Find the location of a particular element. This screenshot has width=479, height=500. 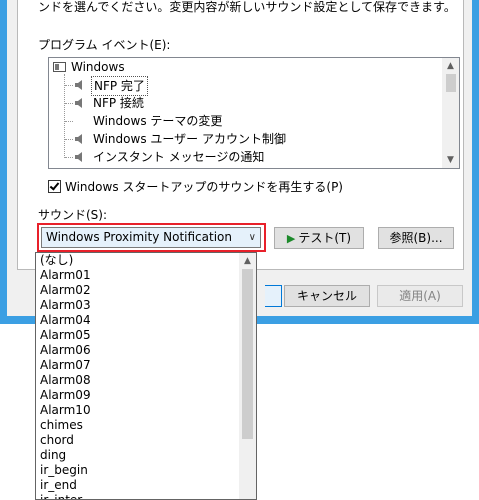

dropdown-option: Alarm06 is located at coordinates (65, 350).